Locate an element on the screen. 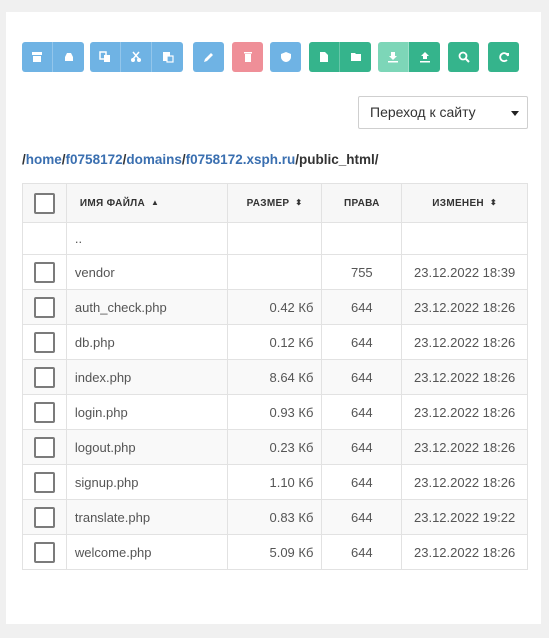  file-name-link: index.php is located at coordinates (146, 377).